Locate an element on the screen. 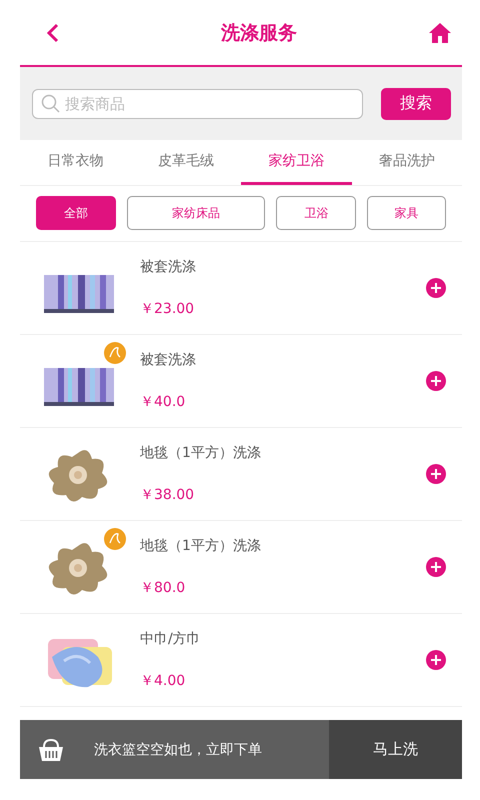 The width and height of the screenshot is (480, 800). filter-chip: 家纺床品 is located at coordinates (196, 213).